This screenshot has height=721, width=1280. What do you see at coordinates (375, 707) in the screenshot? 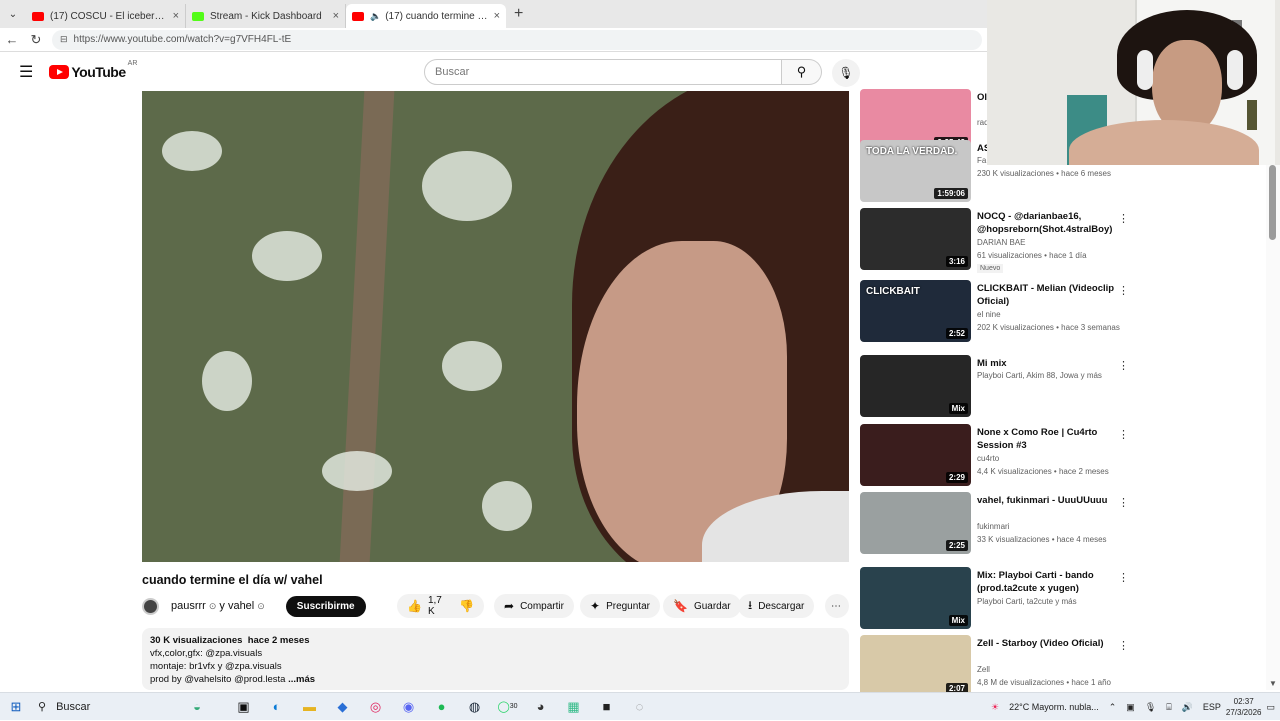
I see `opera-icon: ◎` at bounding box center [375, 707].